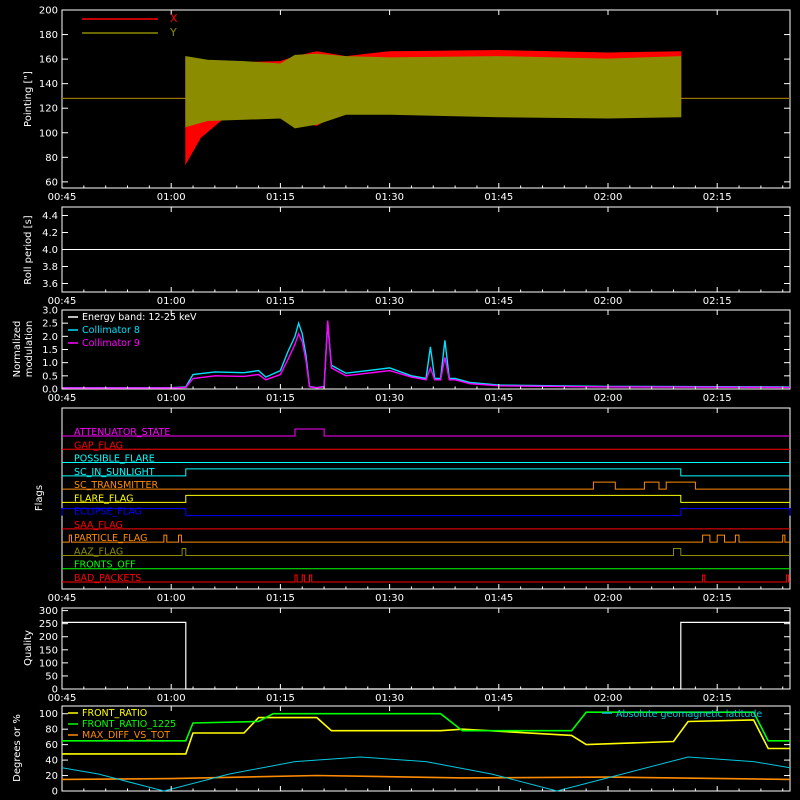  Describe the element at coordinates (498, 197) in the screenshot. I see `pointing-xtick-label: 01:45` at that location.